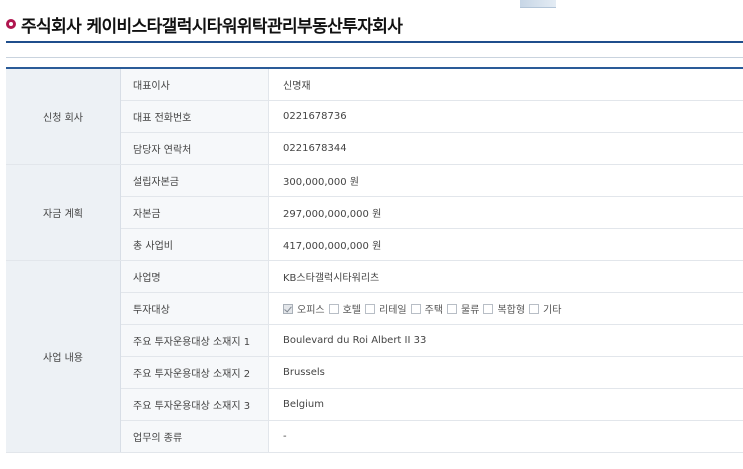 This screenshot has height=469, width=743. I want to click on checkbox-label: 주택, so click(434, 310).